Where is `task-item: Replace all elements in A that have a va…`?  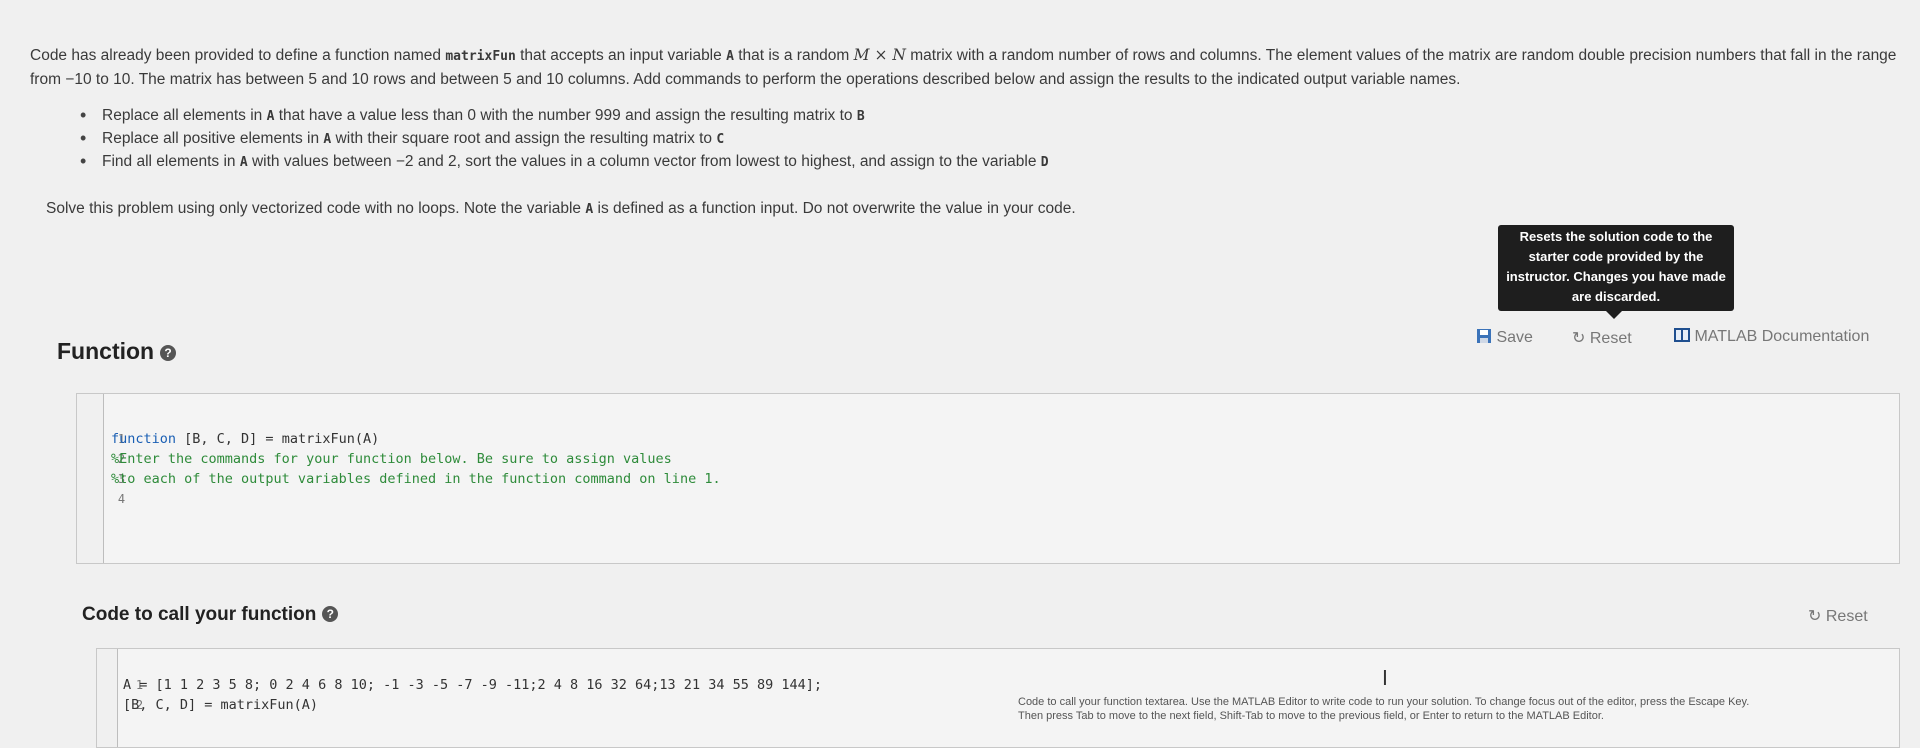 task-item: Replace all elements in A that have a va… is located at coordinates (564, 115).